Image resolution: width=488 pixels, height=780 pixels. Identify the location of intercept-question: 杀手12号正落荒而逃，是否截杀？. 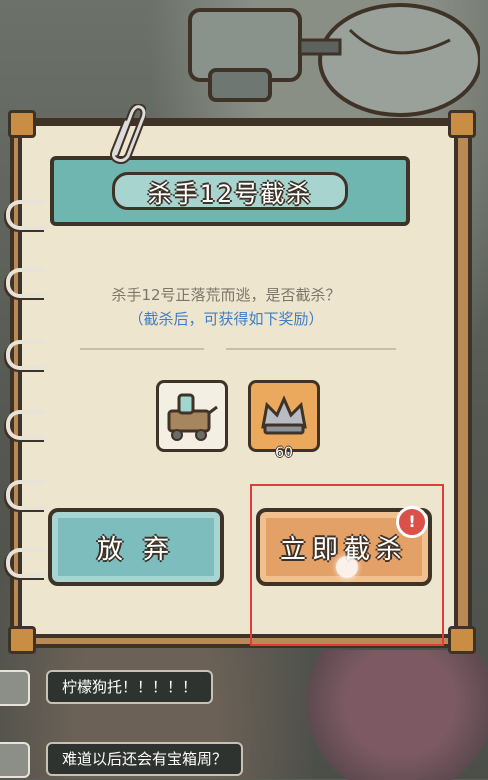
(226, 295).